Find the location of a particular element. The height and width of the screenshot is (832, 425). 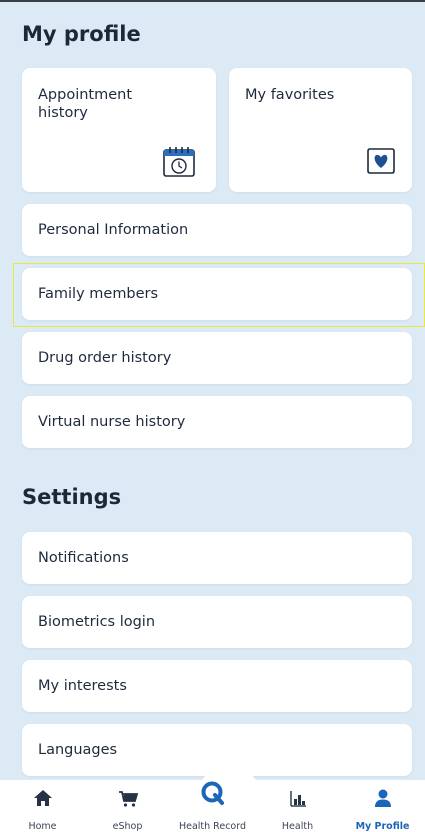

my-interests-label: My interests is located at coordinates (82, 686).